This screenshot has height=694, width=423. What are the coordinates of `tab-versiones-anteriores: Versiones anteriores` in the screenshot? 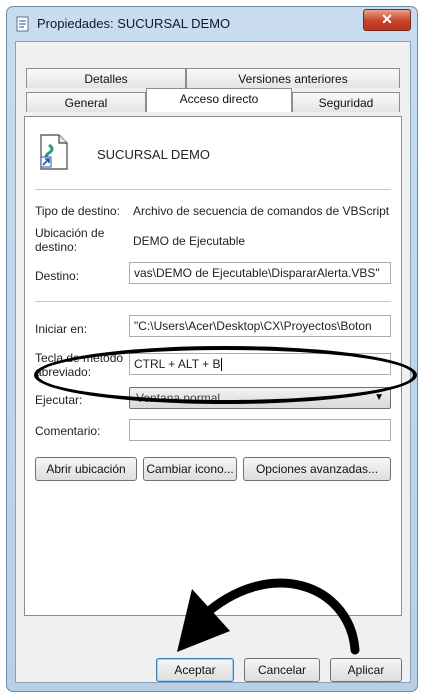 It's located at (293, 78).